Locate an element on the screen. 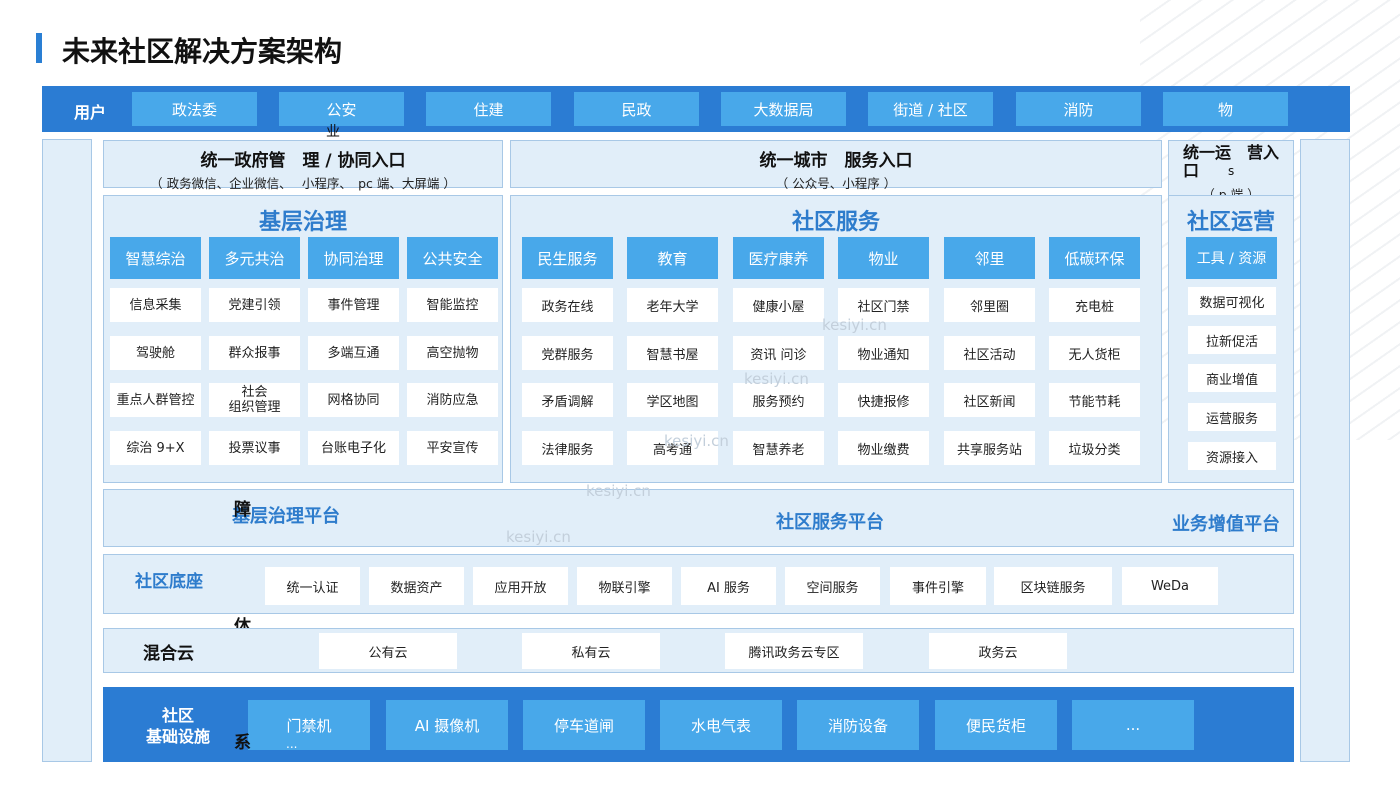  cloud-label: 混合云 is located at coordinates (168, 654).